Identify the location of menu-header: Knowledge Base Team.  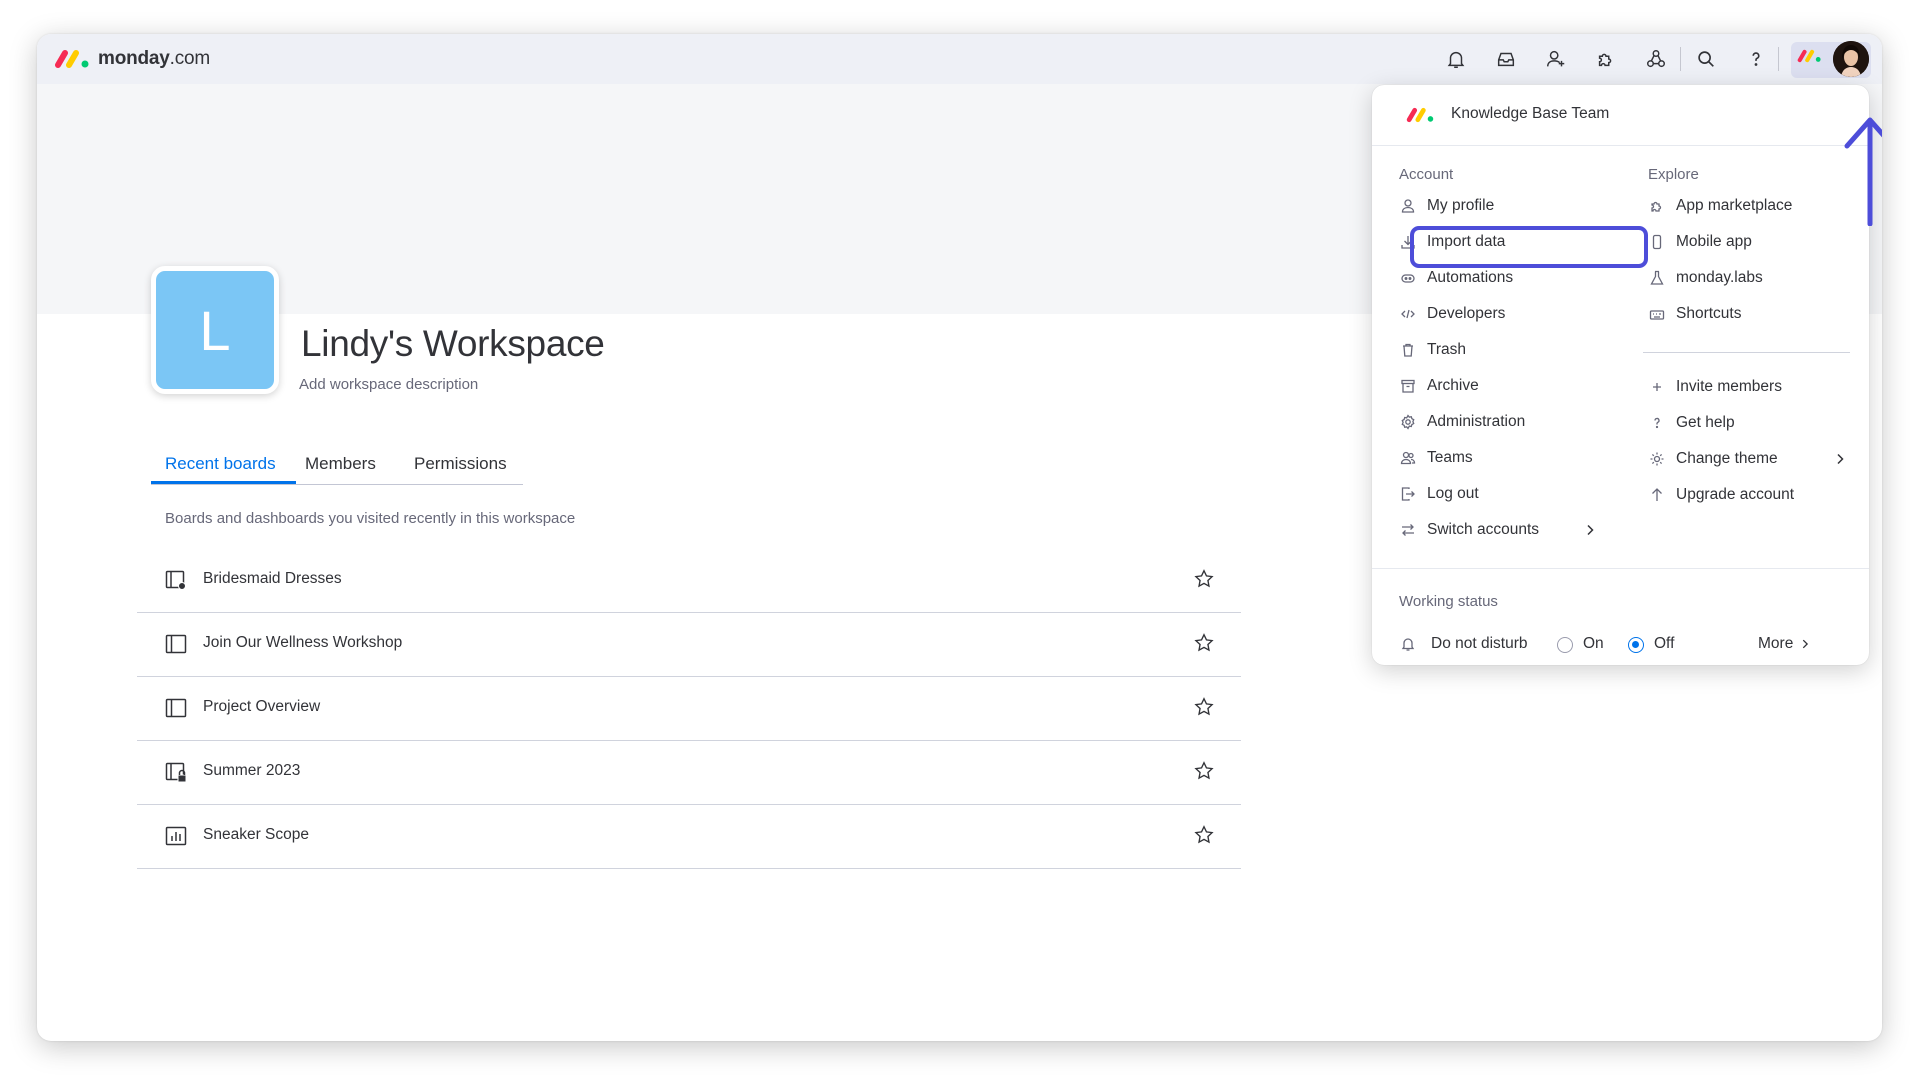
(1620, 115).